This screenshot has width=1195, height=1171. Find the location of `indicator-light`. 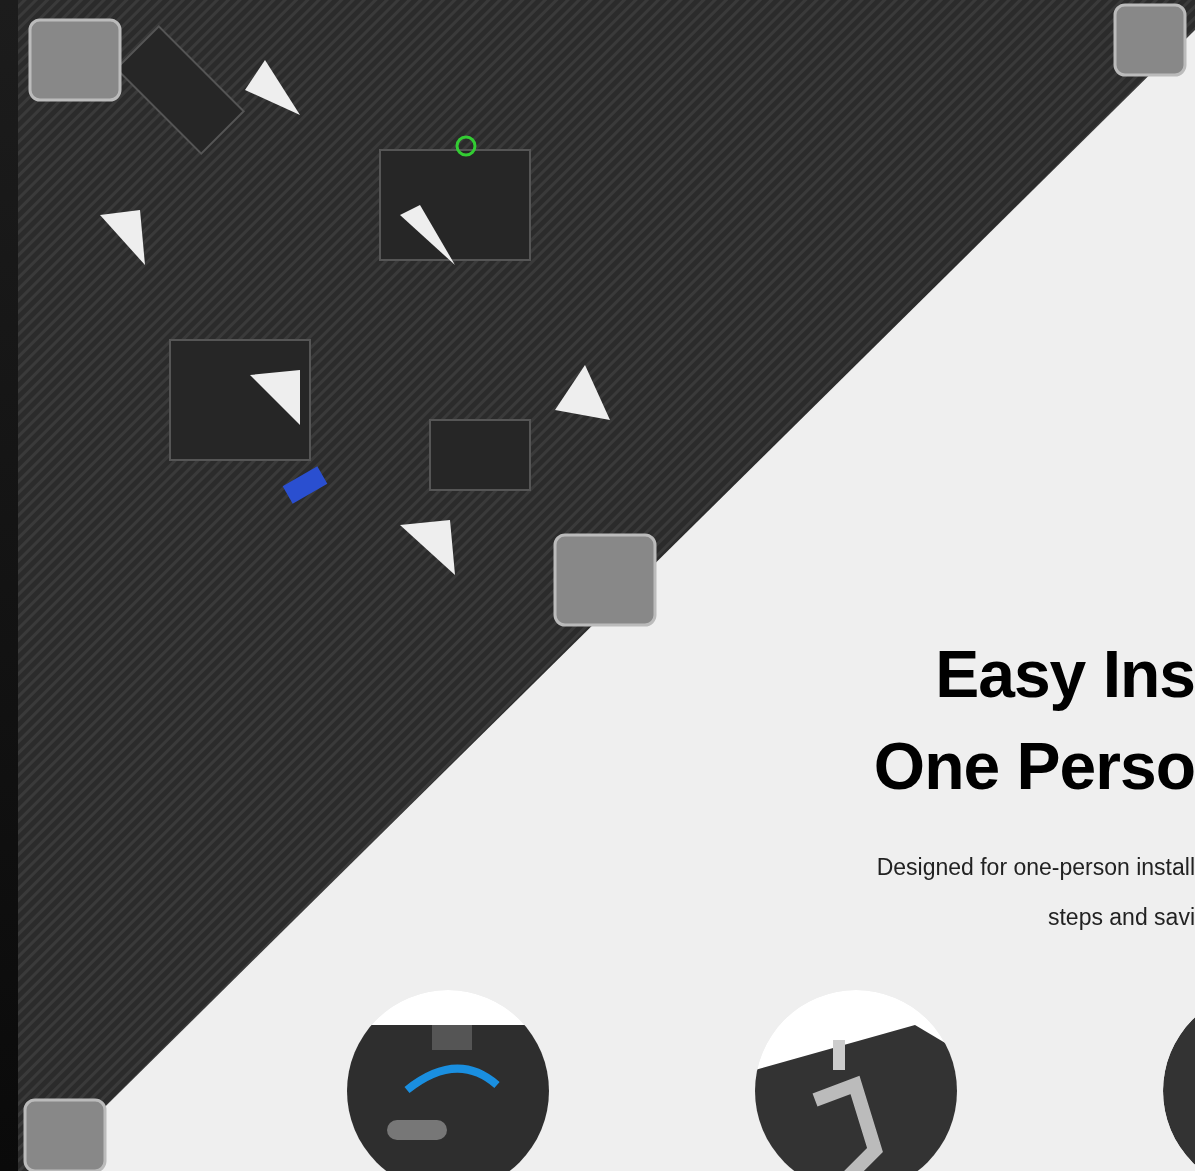

indicator-light is located at coordinates (466, 146).